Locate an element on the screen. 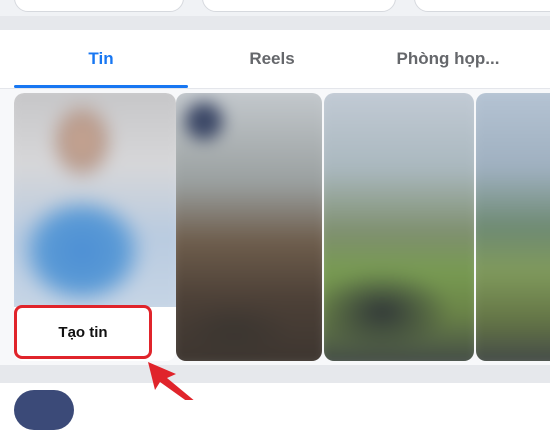  profile-photo is located at coordinates (95, 200).